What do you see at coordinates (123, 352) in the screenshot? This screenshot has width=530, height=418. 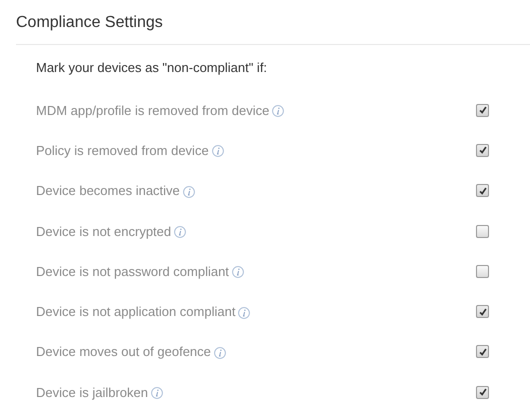 I see `option-label: Device moves out of geofence` at bounding box center [123, 352].